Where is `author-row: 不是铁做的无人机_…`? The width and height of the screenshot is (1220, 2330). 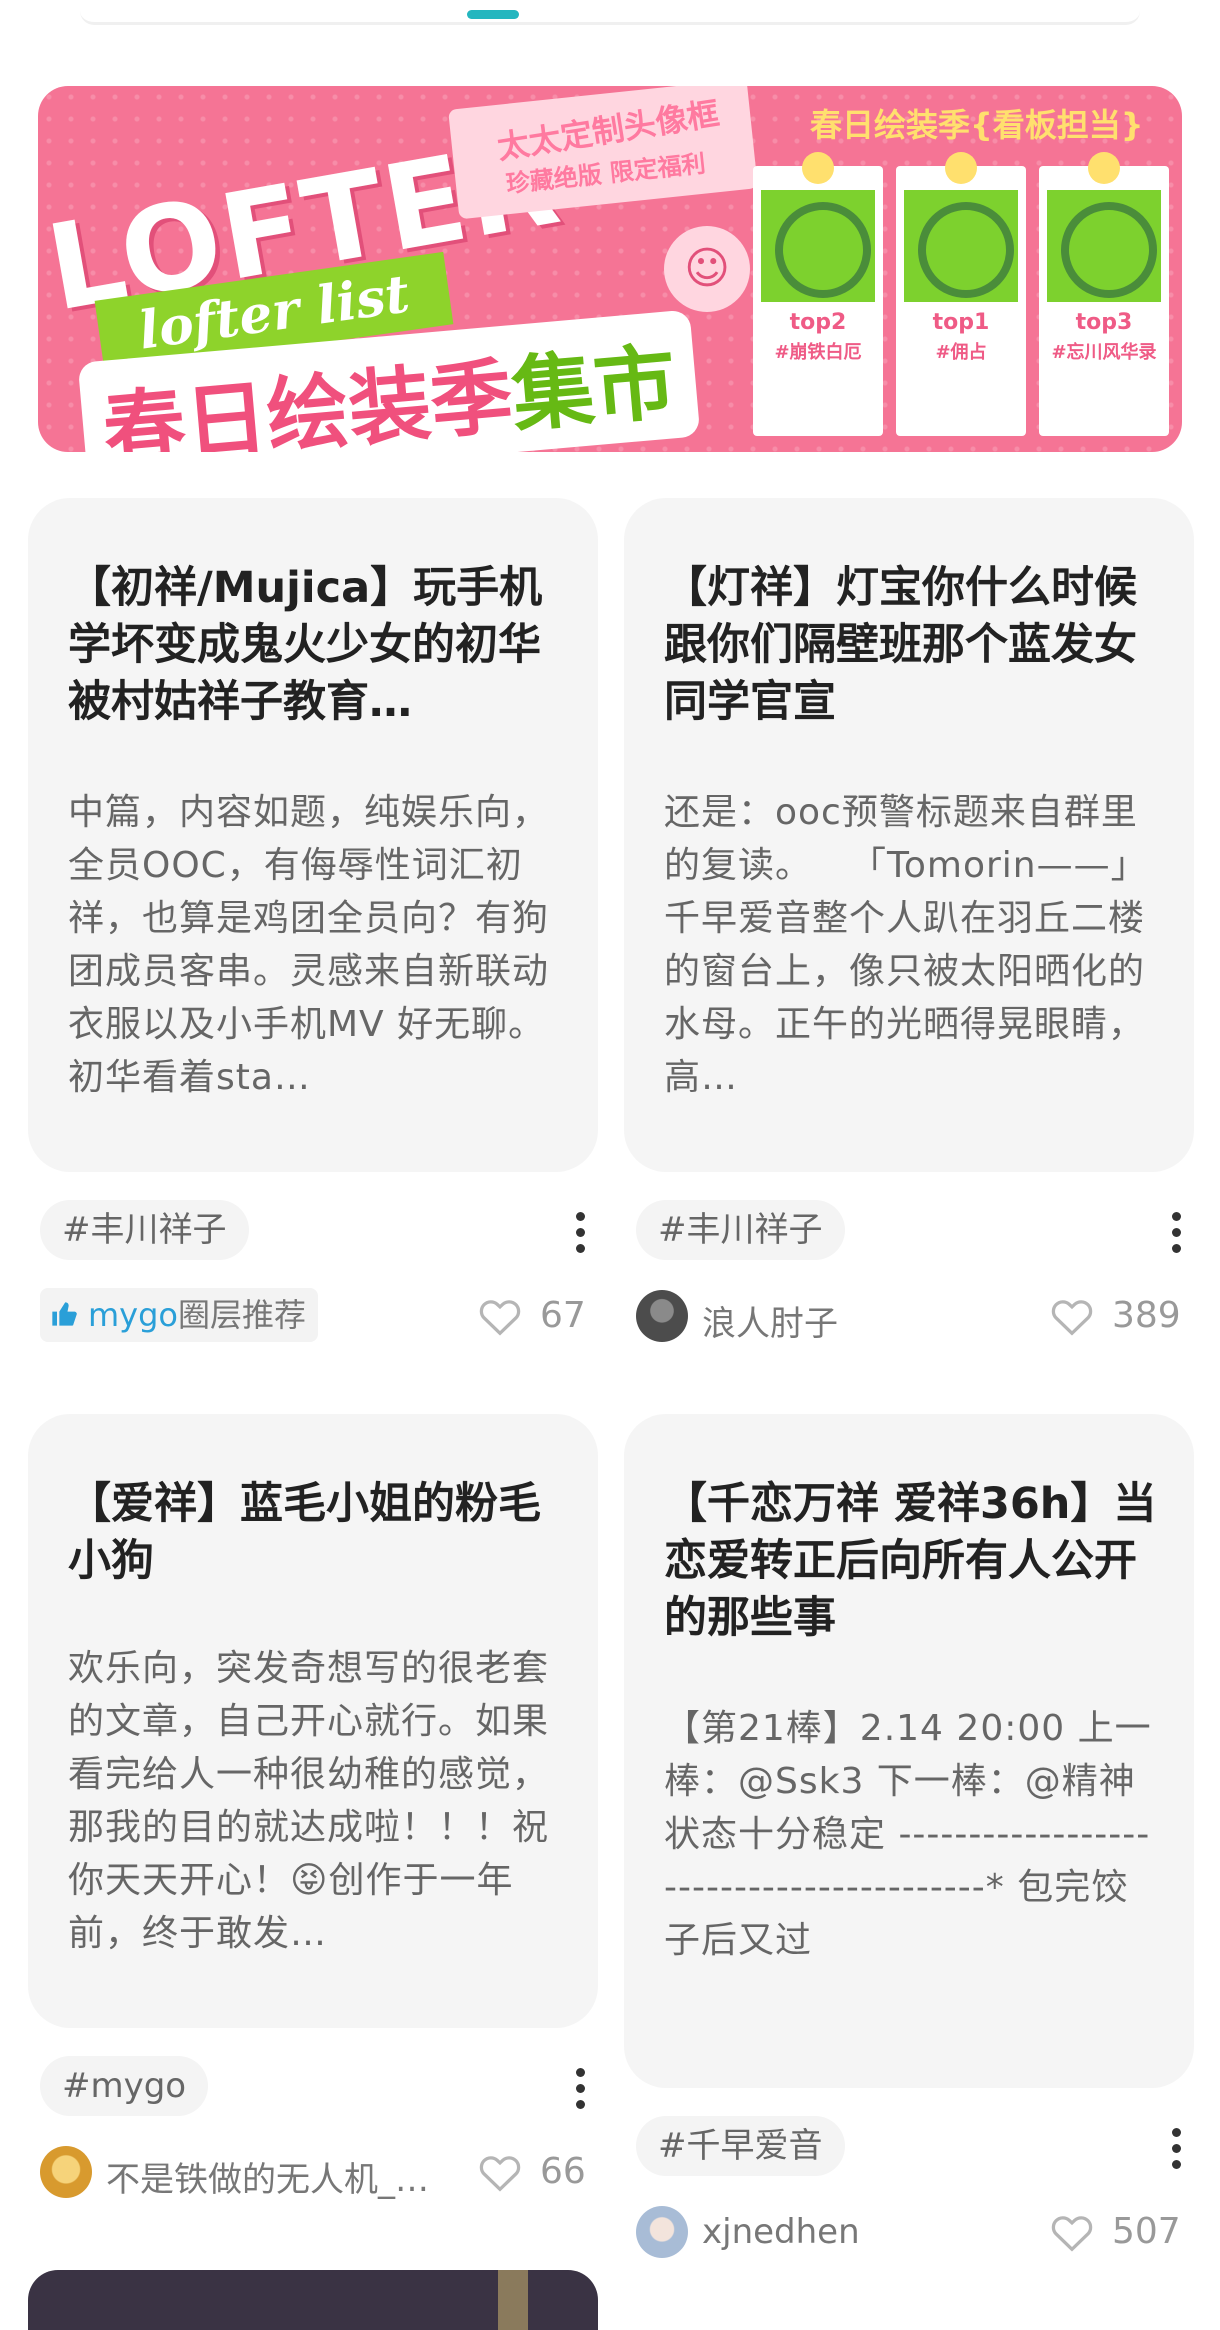 author-row: 不是铁做的无人机_… is located at coordinates (250, 2172).